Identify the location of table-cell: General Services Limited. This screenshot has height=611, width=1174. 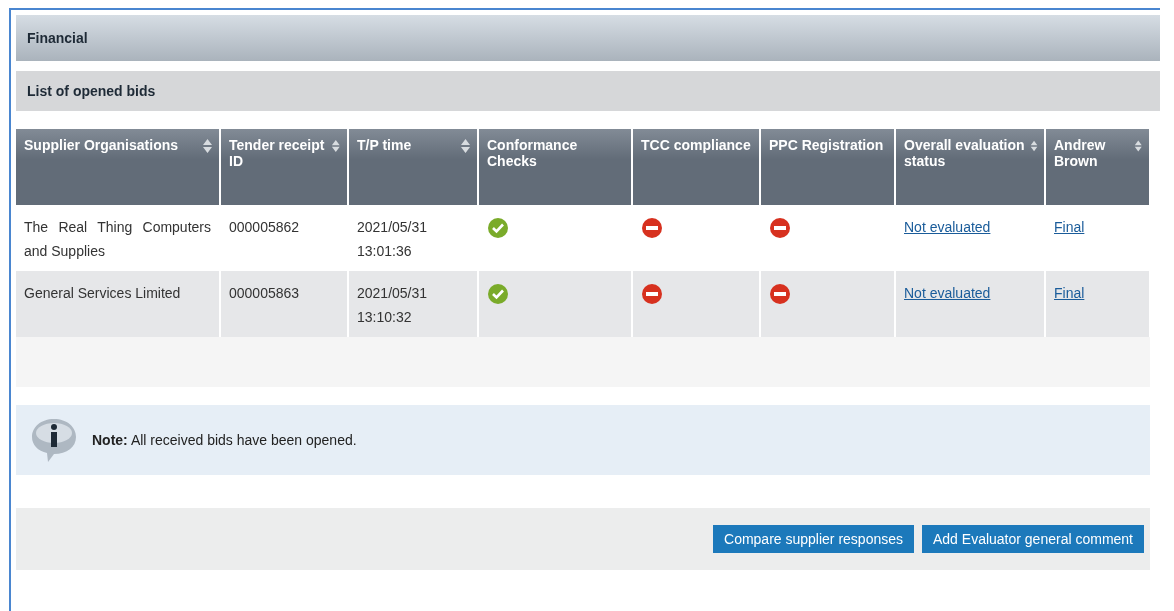
(118, 304).